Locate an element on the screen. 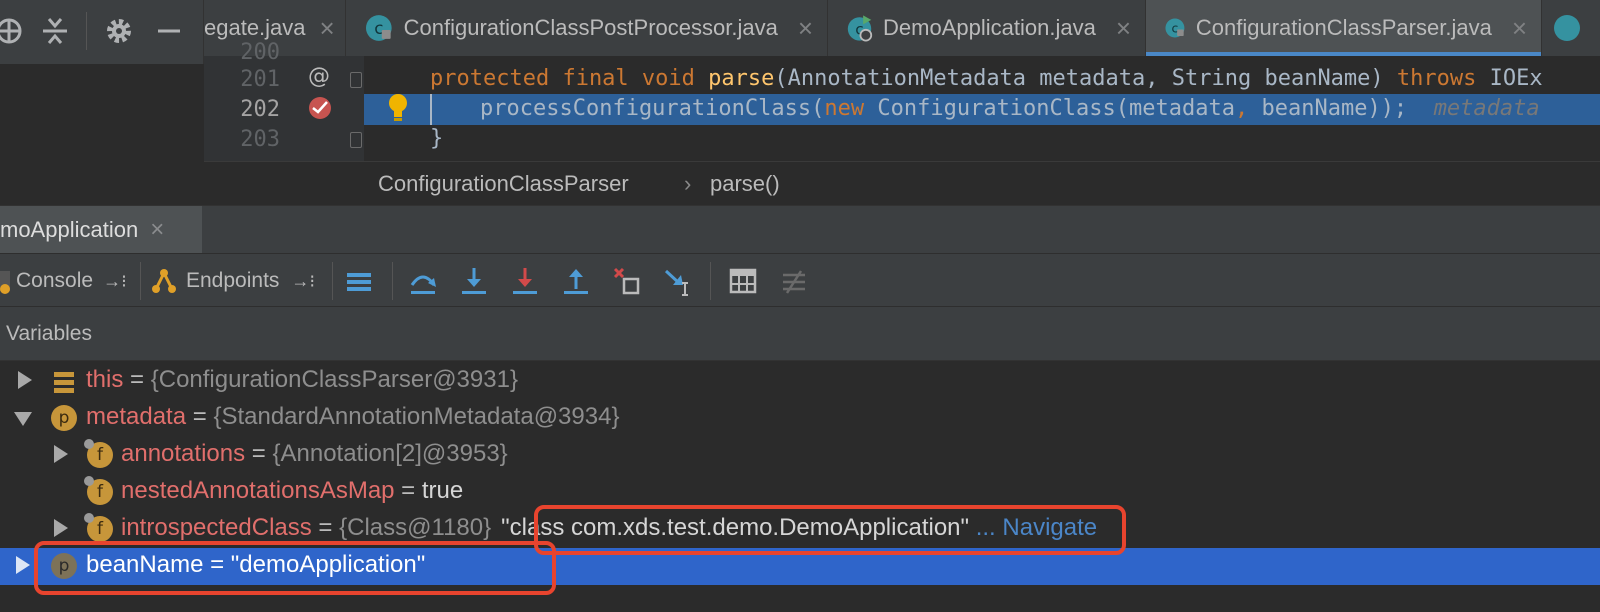 This screenshot has height=612, width=1600. variable-row-annotations: f annotations = {Annotation[2]@3953} is located at coordinates (800, 455).